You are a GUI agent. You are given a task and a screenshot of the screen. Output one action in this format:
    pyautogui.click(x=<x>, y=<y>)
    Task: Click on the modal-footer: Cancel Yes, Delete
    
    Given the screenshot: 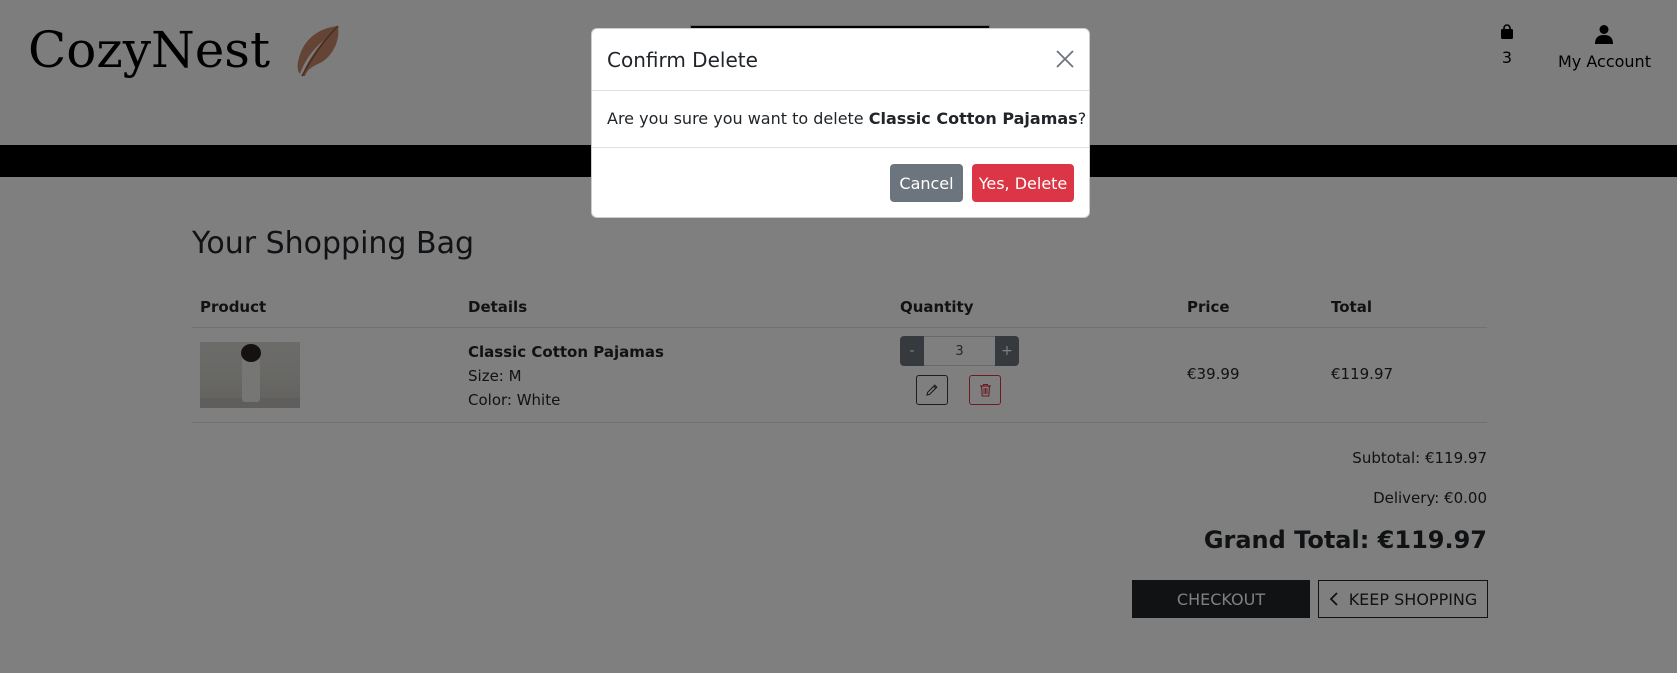 What is the action you would take?
    pyautogui.click(x=840, y=183)
    